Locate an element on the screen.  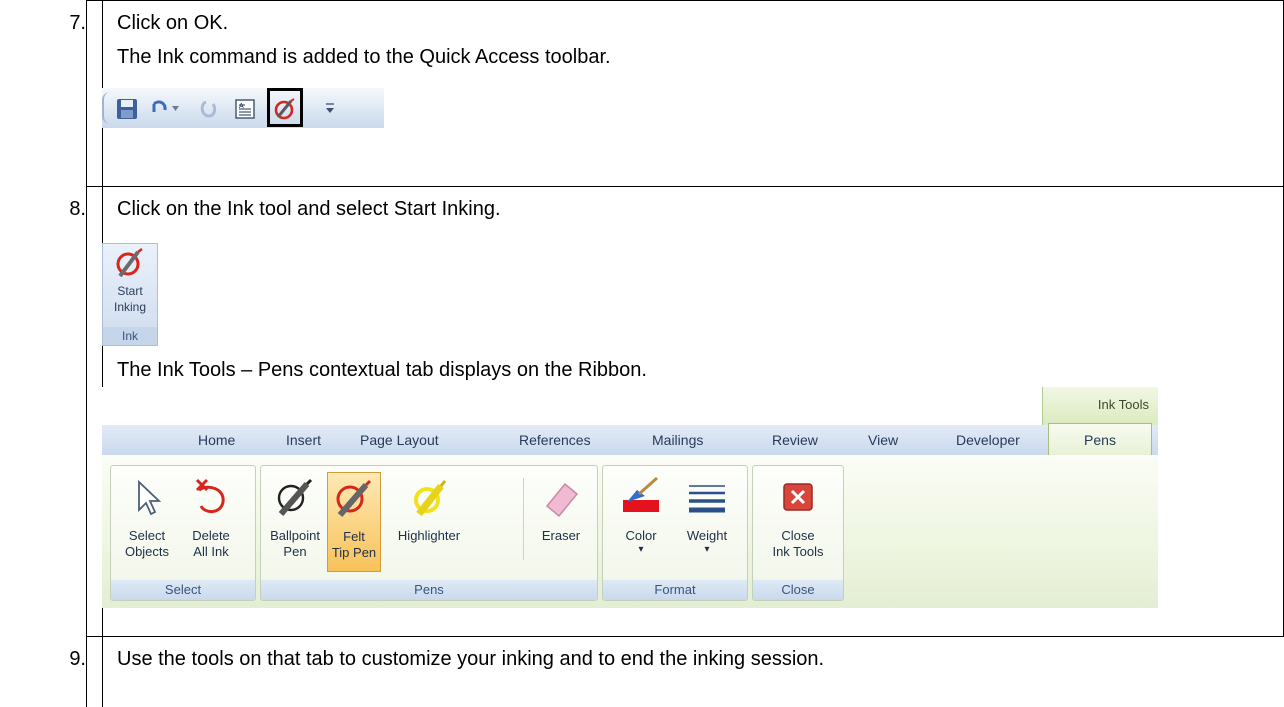
button-label: Delete is located at coordinates (211, 535).